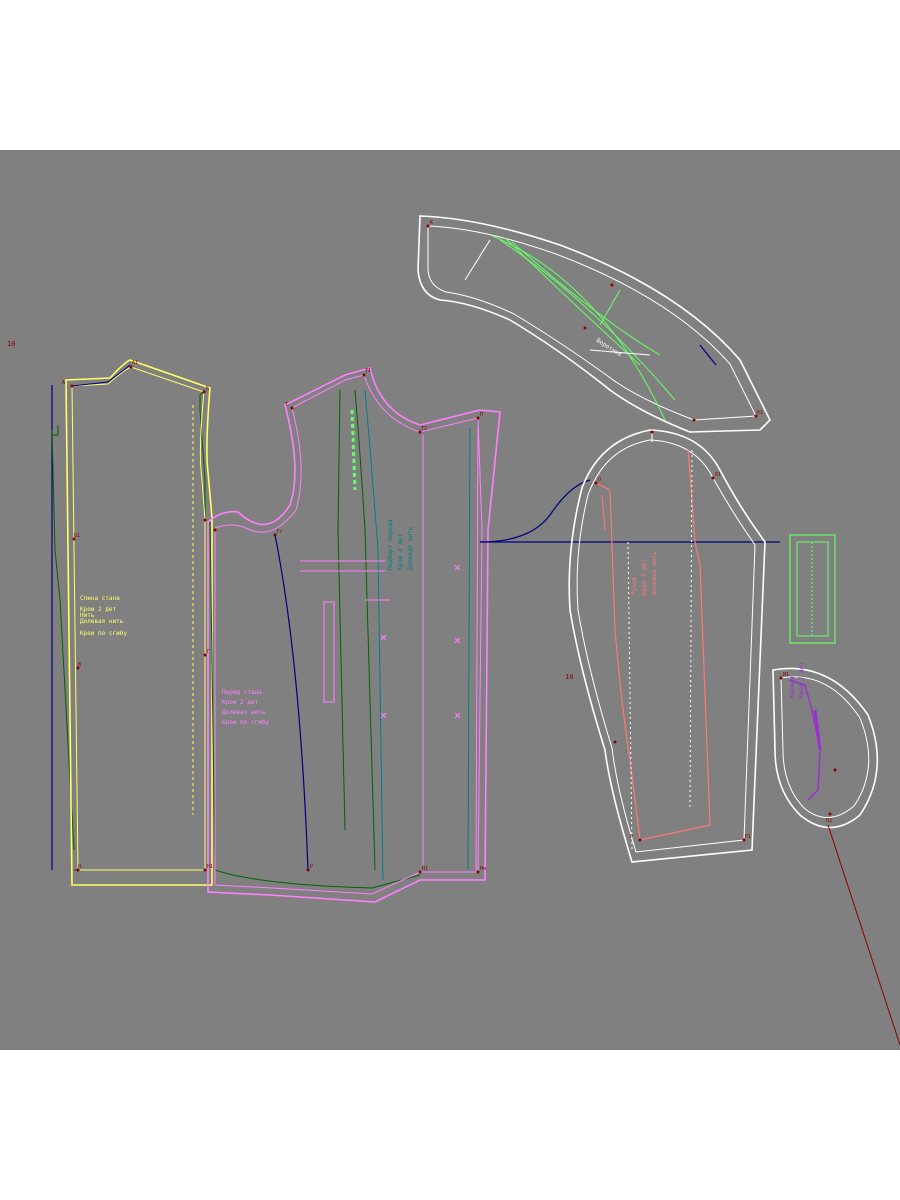 This screenshot has width=900, height=1200. Describe the element at coordinates (483, 869) in the screenshot. I see `point-label: Нн` at that location.